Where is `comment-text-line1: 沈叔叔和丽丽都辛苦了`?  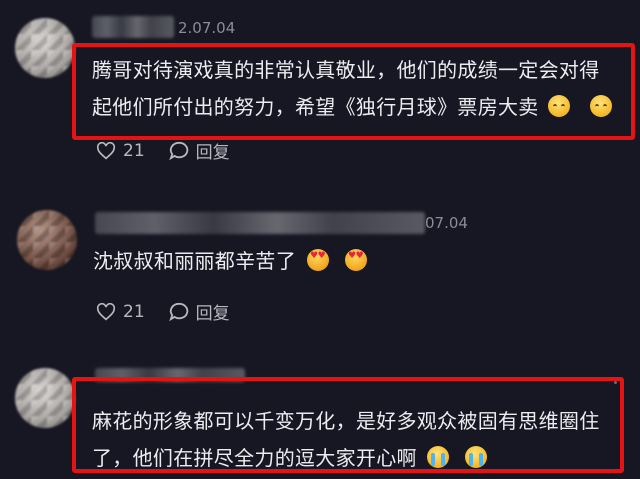
comment-text-line1: 沈叔叔和丽丽都辛苦了 is located at coordinates (194, 261).